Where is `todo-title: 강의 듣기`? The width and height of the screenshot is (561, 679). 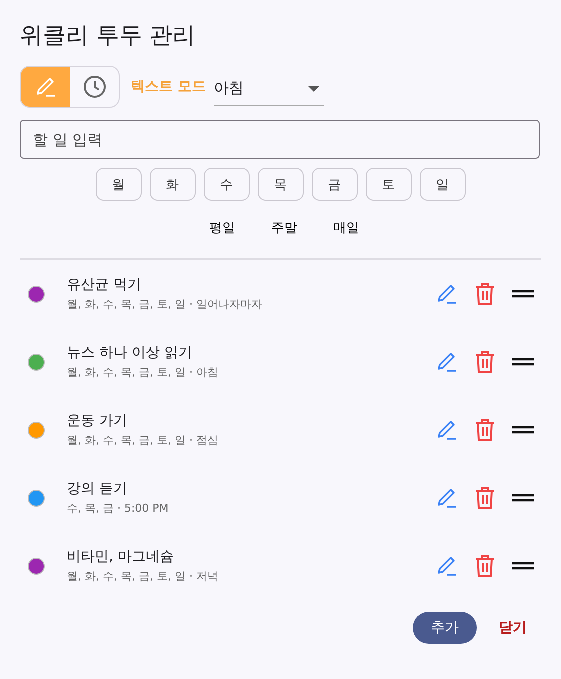
todo-title: 강의 듣기 is located at coordinates (97, 489).